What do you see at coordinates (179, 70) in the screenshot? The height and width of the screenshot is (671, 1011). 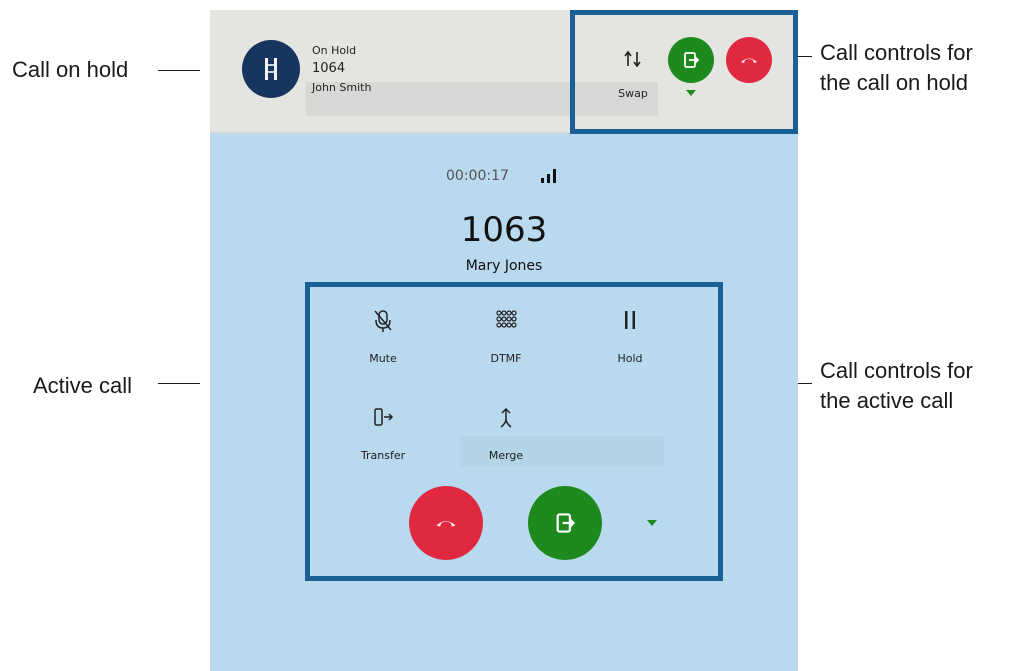 I see `annotation-pointer-hold` at bounding box center [179, 70].